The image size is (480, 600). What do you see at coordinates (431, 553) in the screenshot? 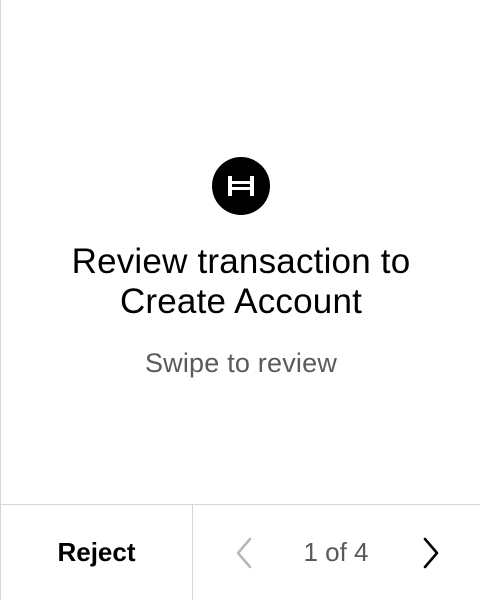
I see `chevron-right-icon` at bounding box center [431, 553].